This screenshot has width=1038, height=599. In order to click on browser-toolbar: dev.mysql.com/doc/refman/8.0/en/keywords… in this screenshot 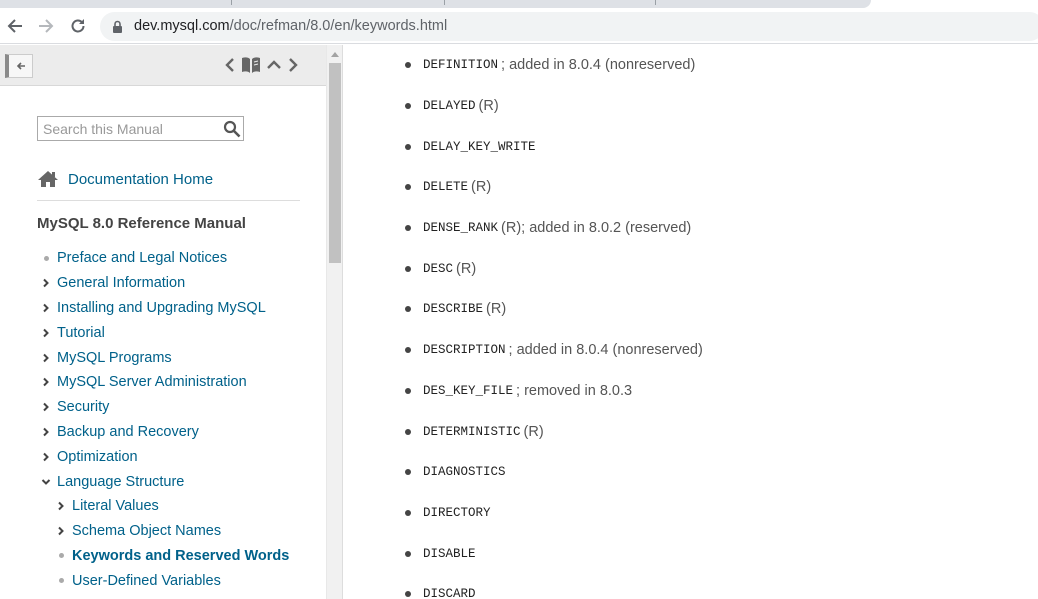, I will do `click(519, 26)`.